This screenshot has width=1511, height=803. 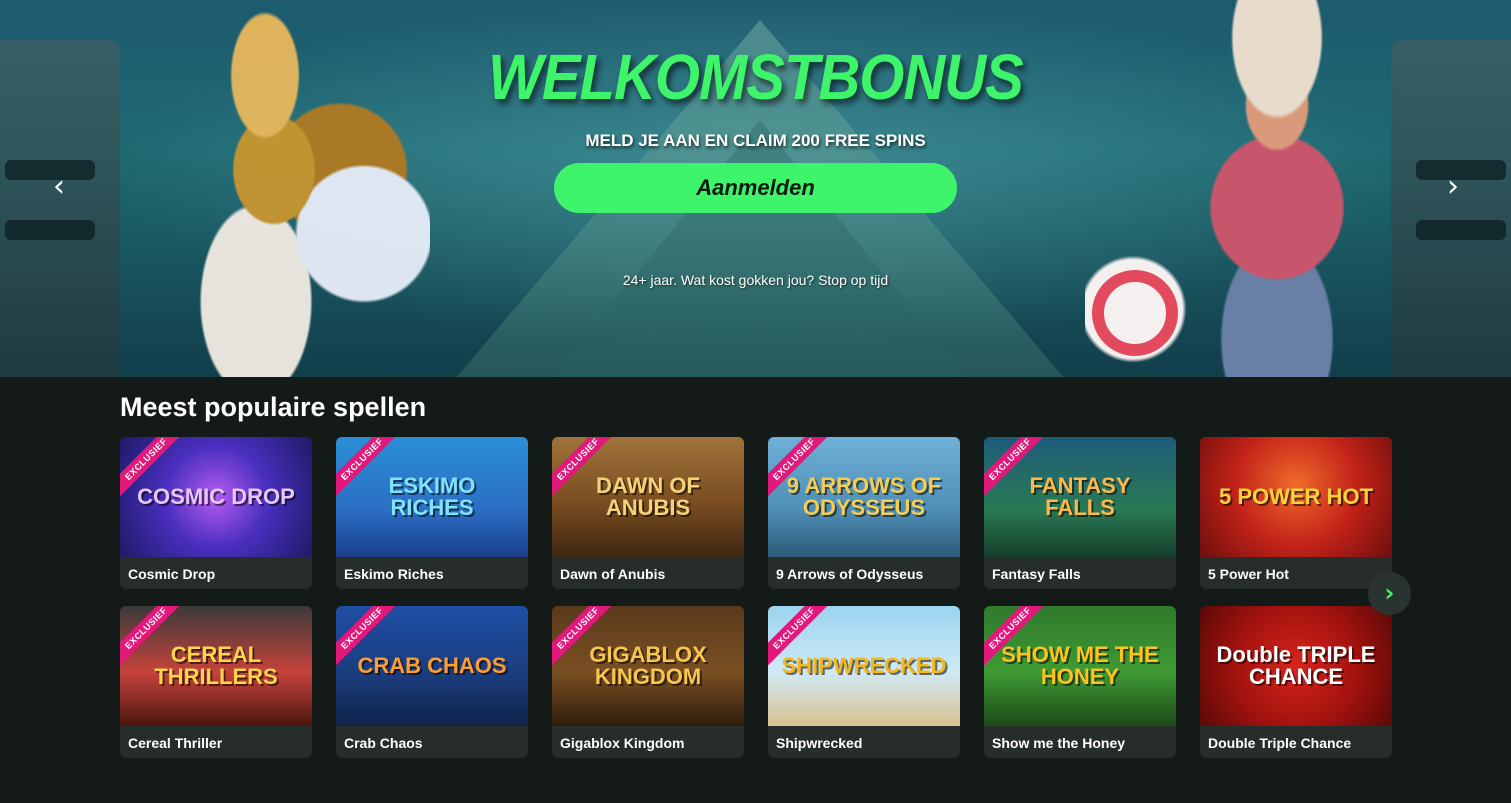 I want to click on game-card: DAWN OF ANUBIS EXCLUSIEF Dawn of Anubis, so click(x=648, y=513).